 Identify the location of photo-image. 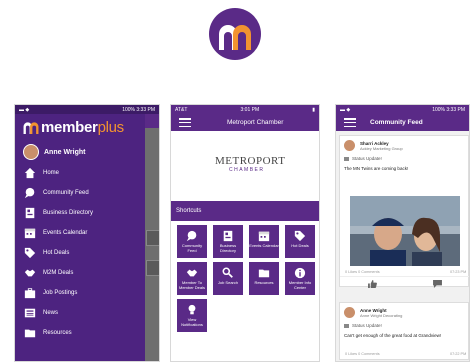
(405, 231).